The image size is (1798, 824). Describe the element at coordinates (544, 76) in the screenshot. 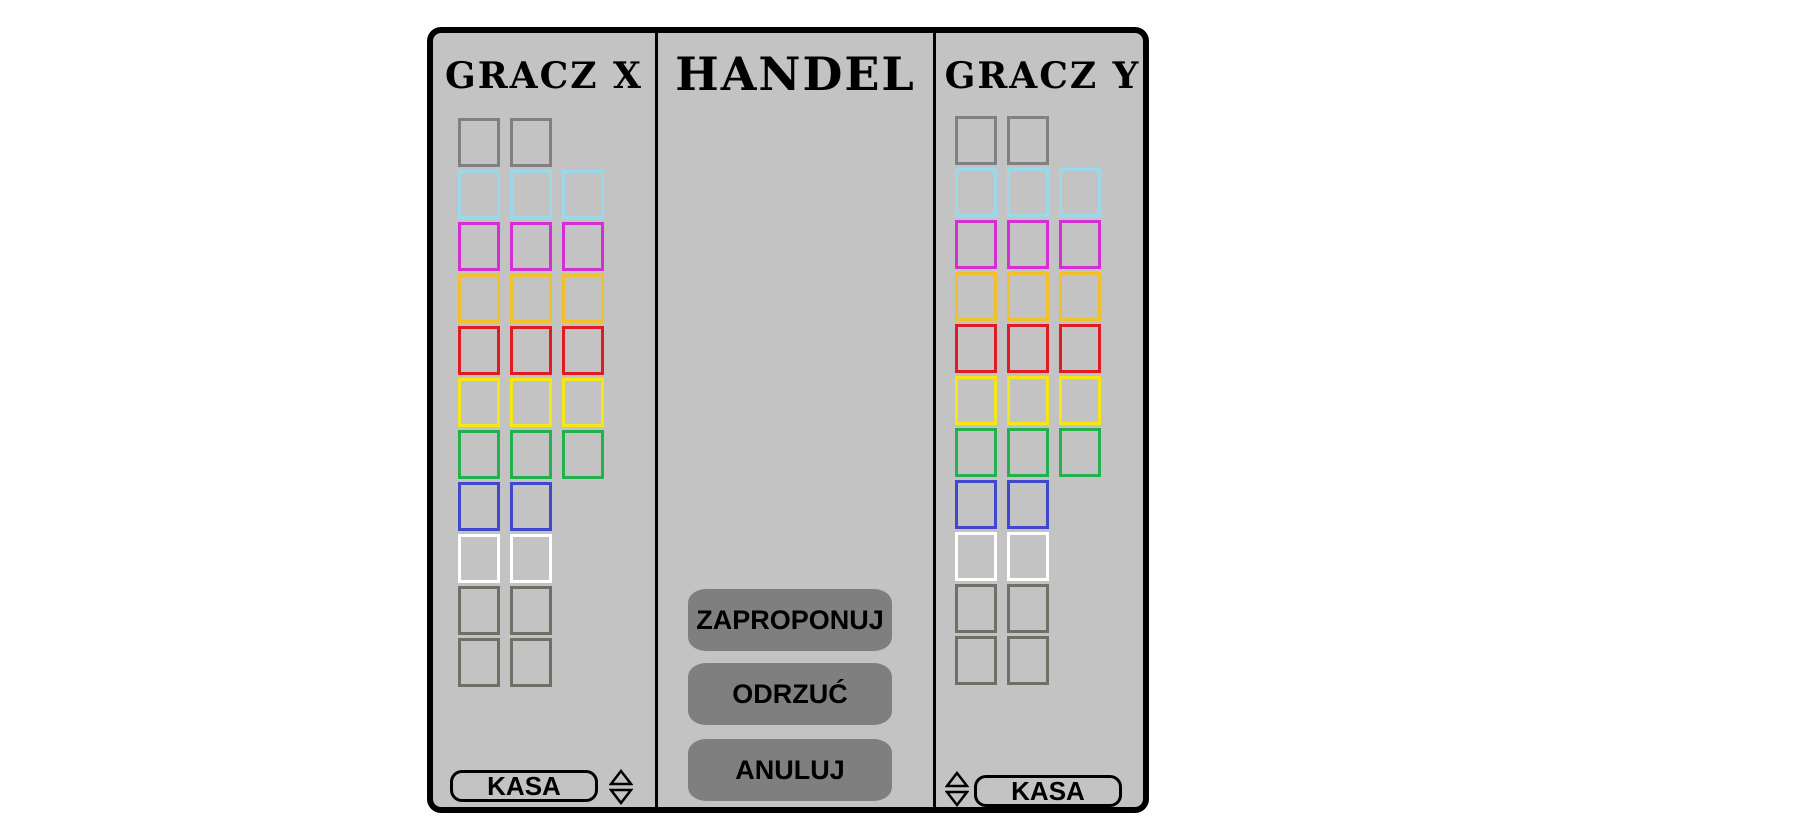

I see `player-x-title: GRACZ X` at that location.